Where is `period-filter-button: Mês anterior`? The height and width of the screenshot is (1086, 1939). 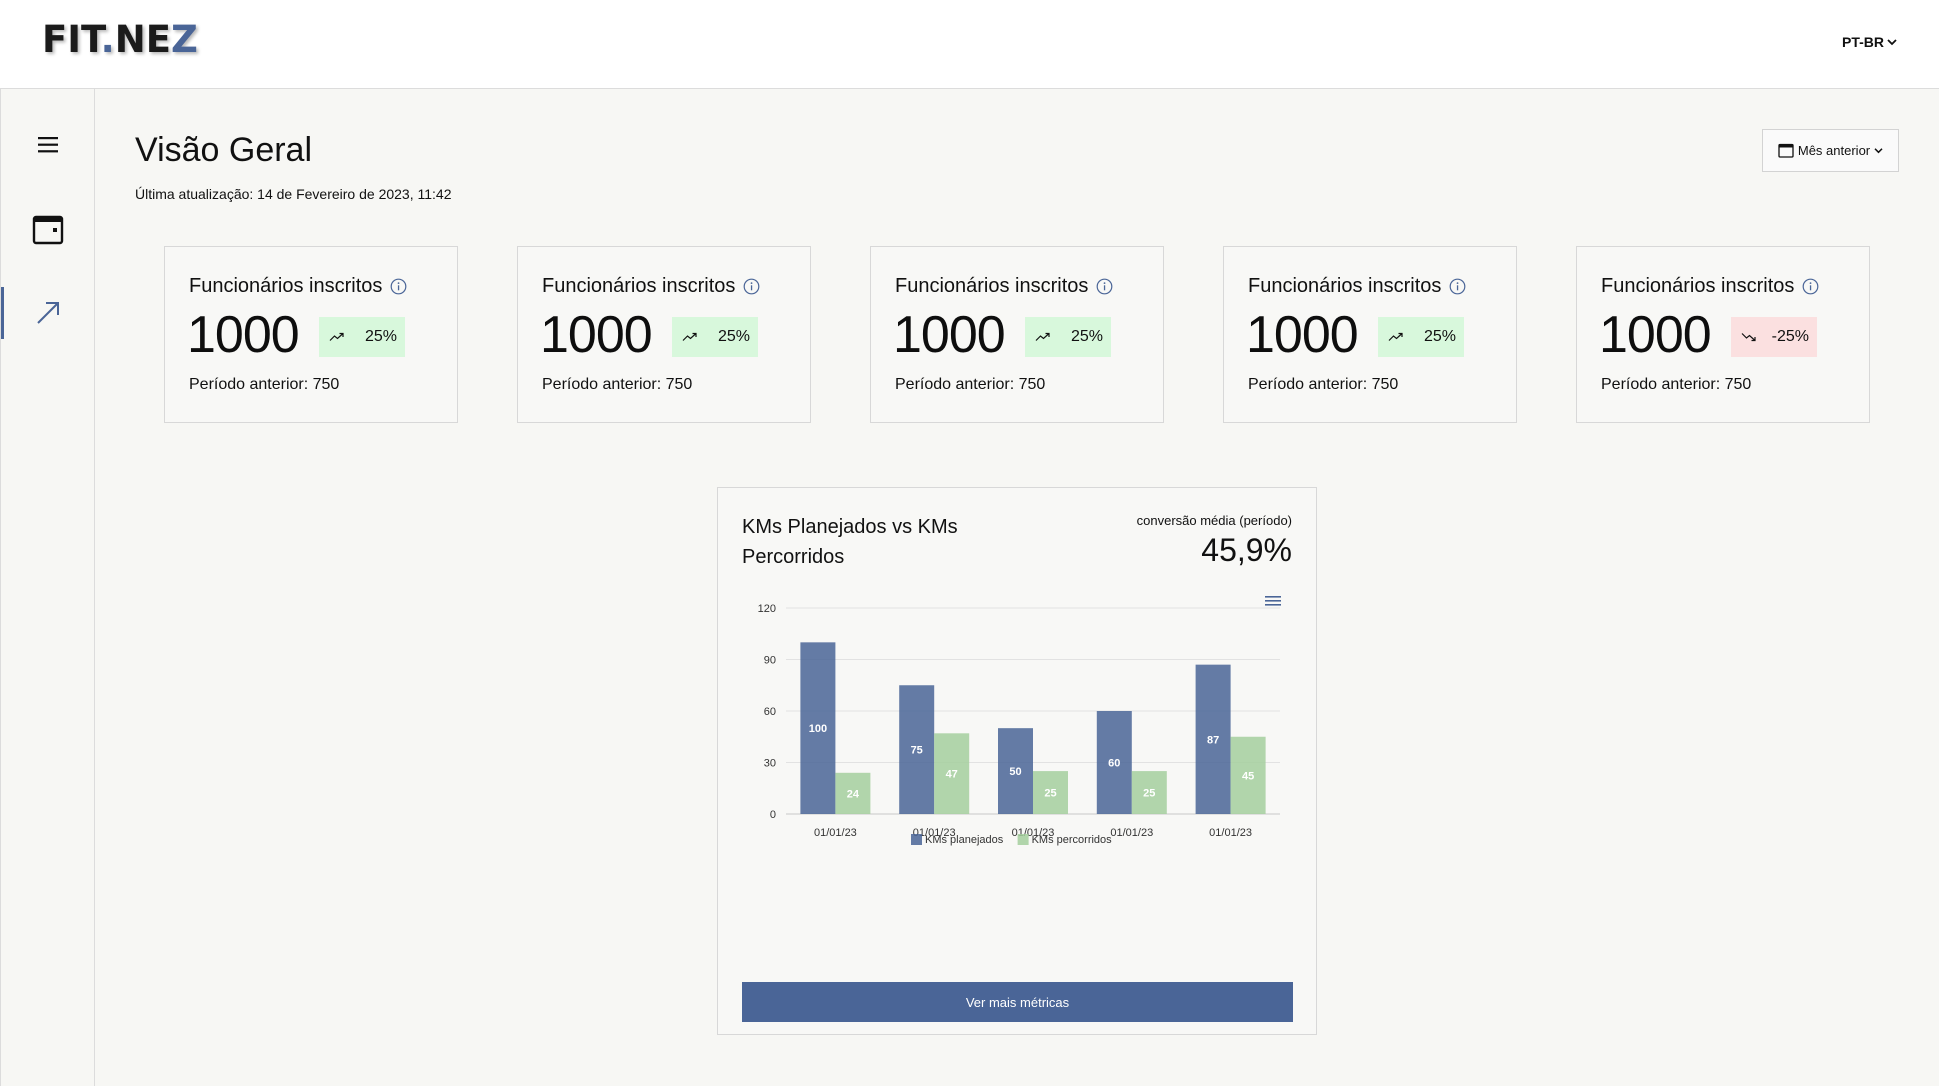 period-filter-button: Mês anterior is located at coordinates (1830, 150).